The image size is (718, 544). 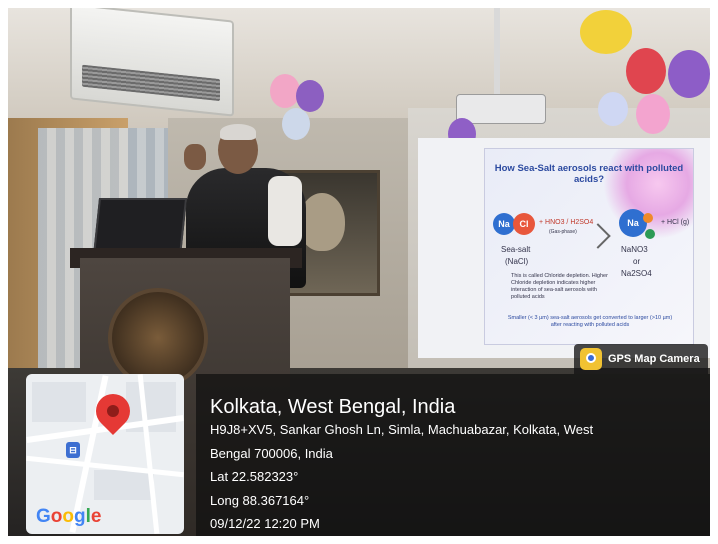 What do you see at coordinates (254, 476) in the screenshot?
I see `latitude: Lat 22.582323°` at bounding box center [254, 476].